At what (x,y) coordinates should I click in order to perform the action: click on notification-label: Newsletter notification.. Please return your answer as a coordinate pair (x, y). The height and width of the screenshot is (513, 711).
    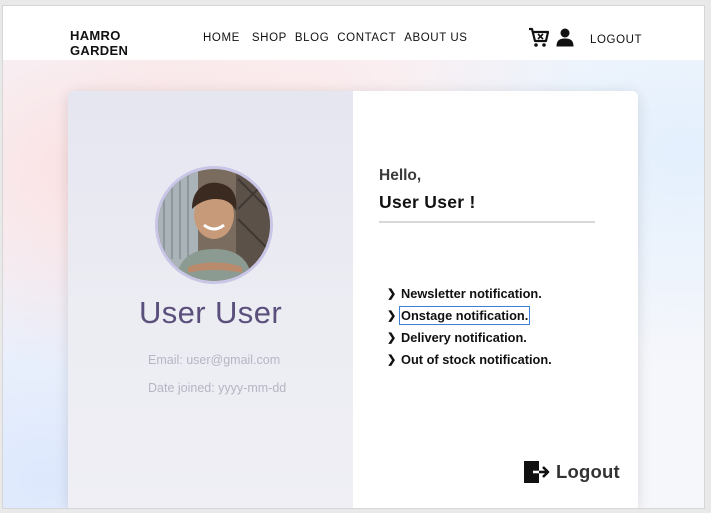
    Looking at the image, I should click on (471, 293).